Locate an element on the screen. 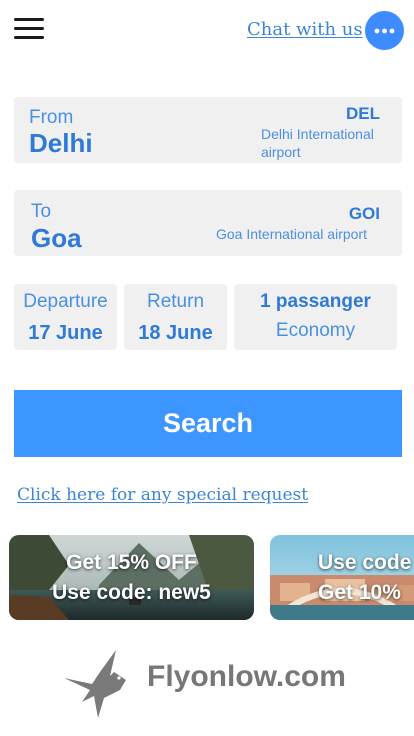 The image size is (414, 736). search-button: Search is located at coordinates (208, 423).